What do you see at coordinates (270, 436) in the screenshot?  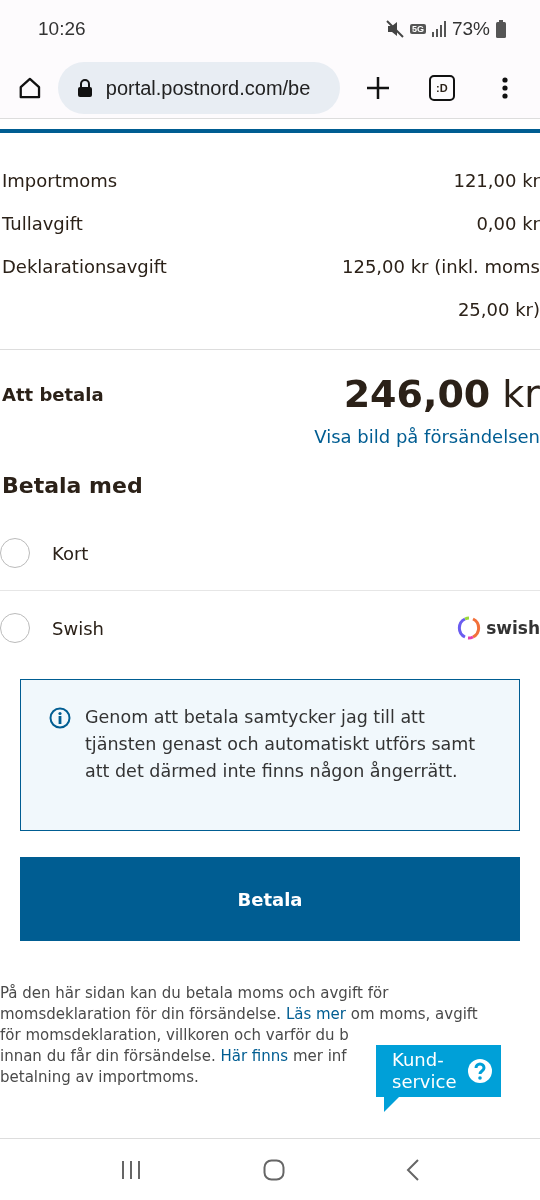 I see `shipment-image-link: Visa bild på försändelsen` at bounding box center [270, 436].